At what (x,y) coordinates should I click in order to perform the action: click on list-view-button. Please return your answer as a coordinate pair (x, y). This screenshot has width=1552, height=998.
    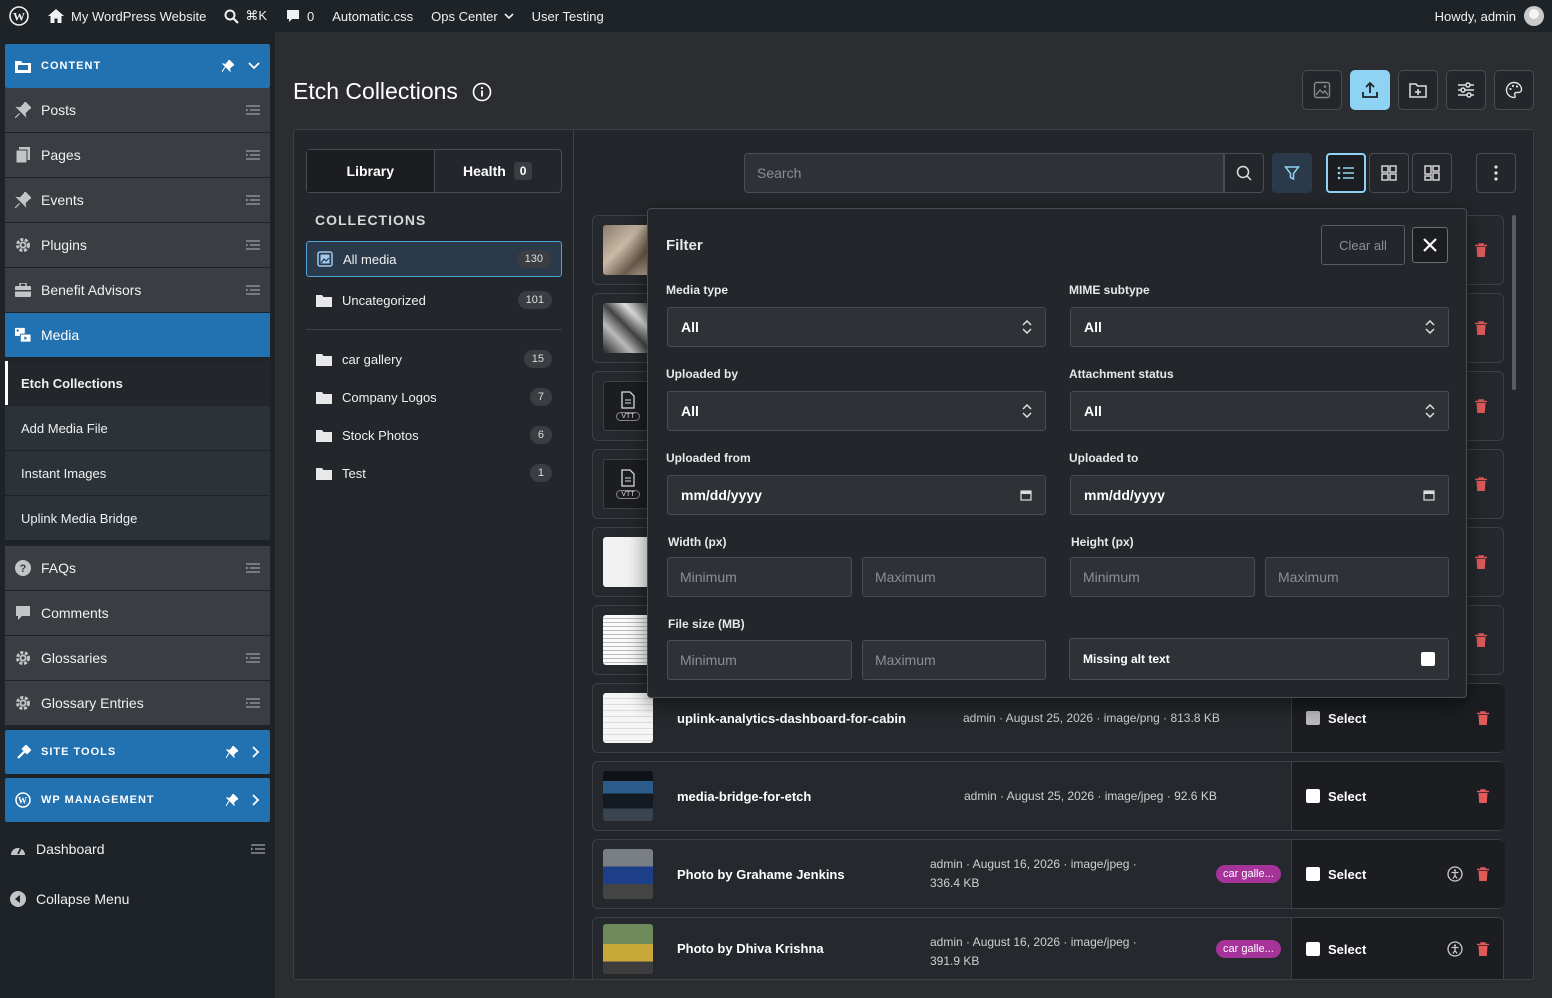
    Looking at the image, I should click on (1346, 173).